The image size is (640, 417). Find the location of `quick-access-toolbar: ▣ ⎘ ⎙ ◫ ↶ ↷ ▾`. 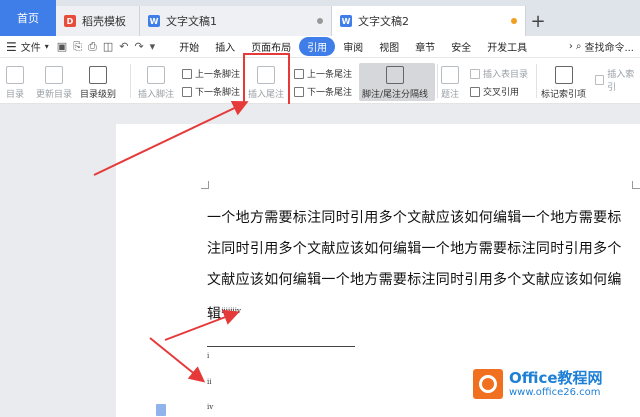

quick-access-toolbar: ▣ ⎘ ⎙ ◫ ↶ ↷ ▾ is located at coordinates (106, 47).